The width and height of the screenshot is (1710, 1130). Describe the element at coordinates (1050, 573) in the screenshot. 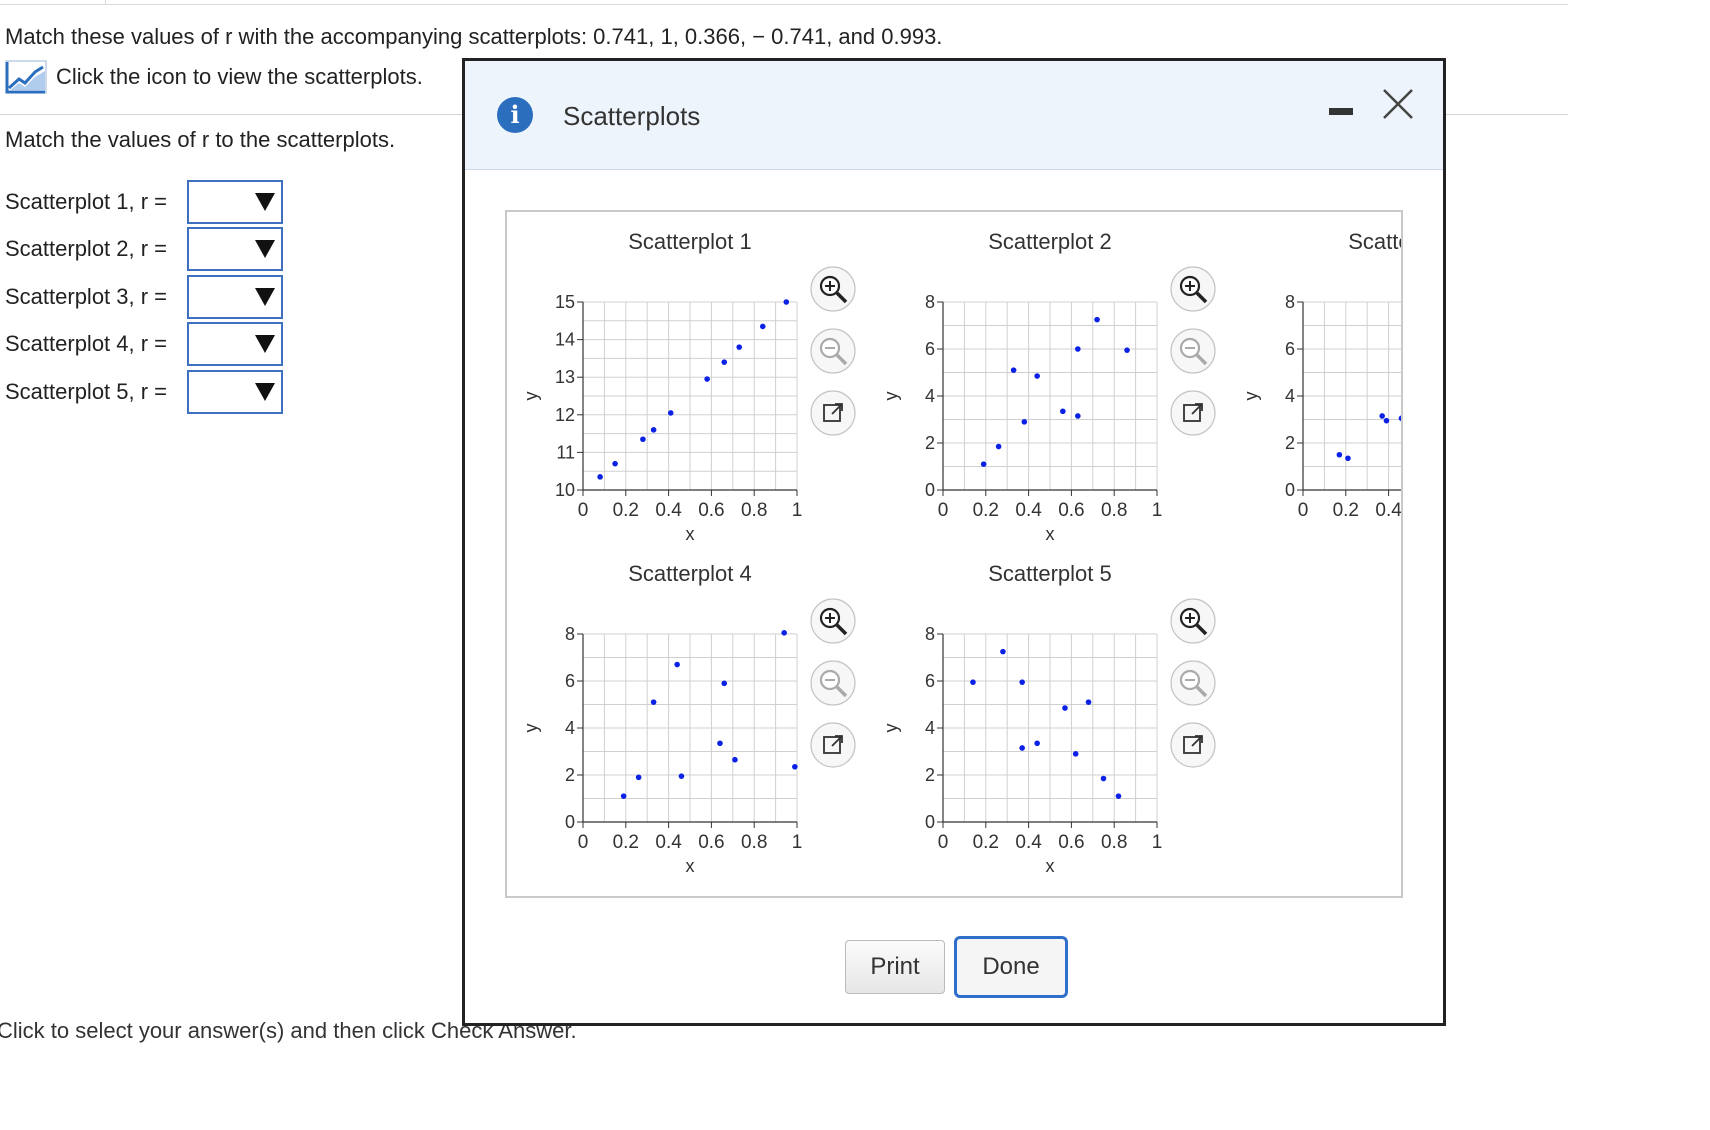

I see `plot-title: Scatterplot 5` at that location.